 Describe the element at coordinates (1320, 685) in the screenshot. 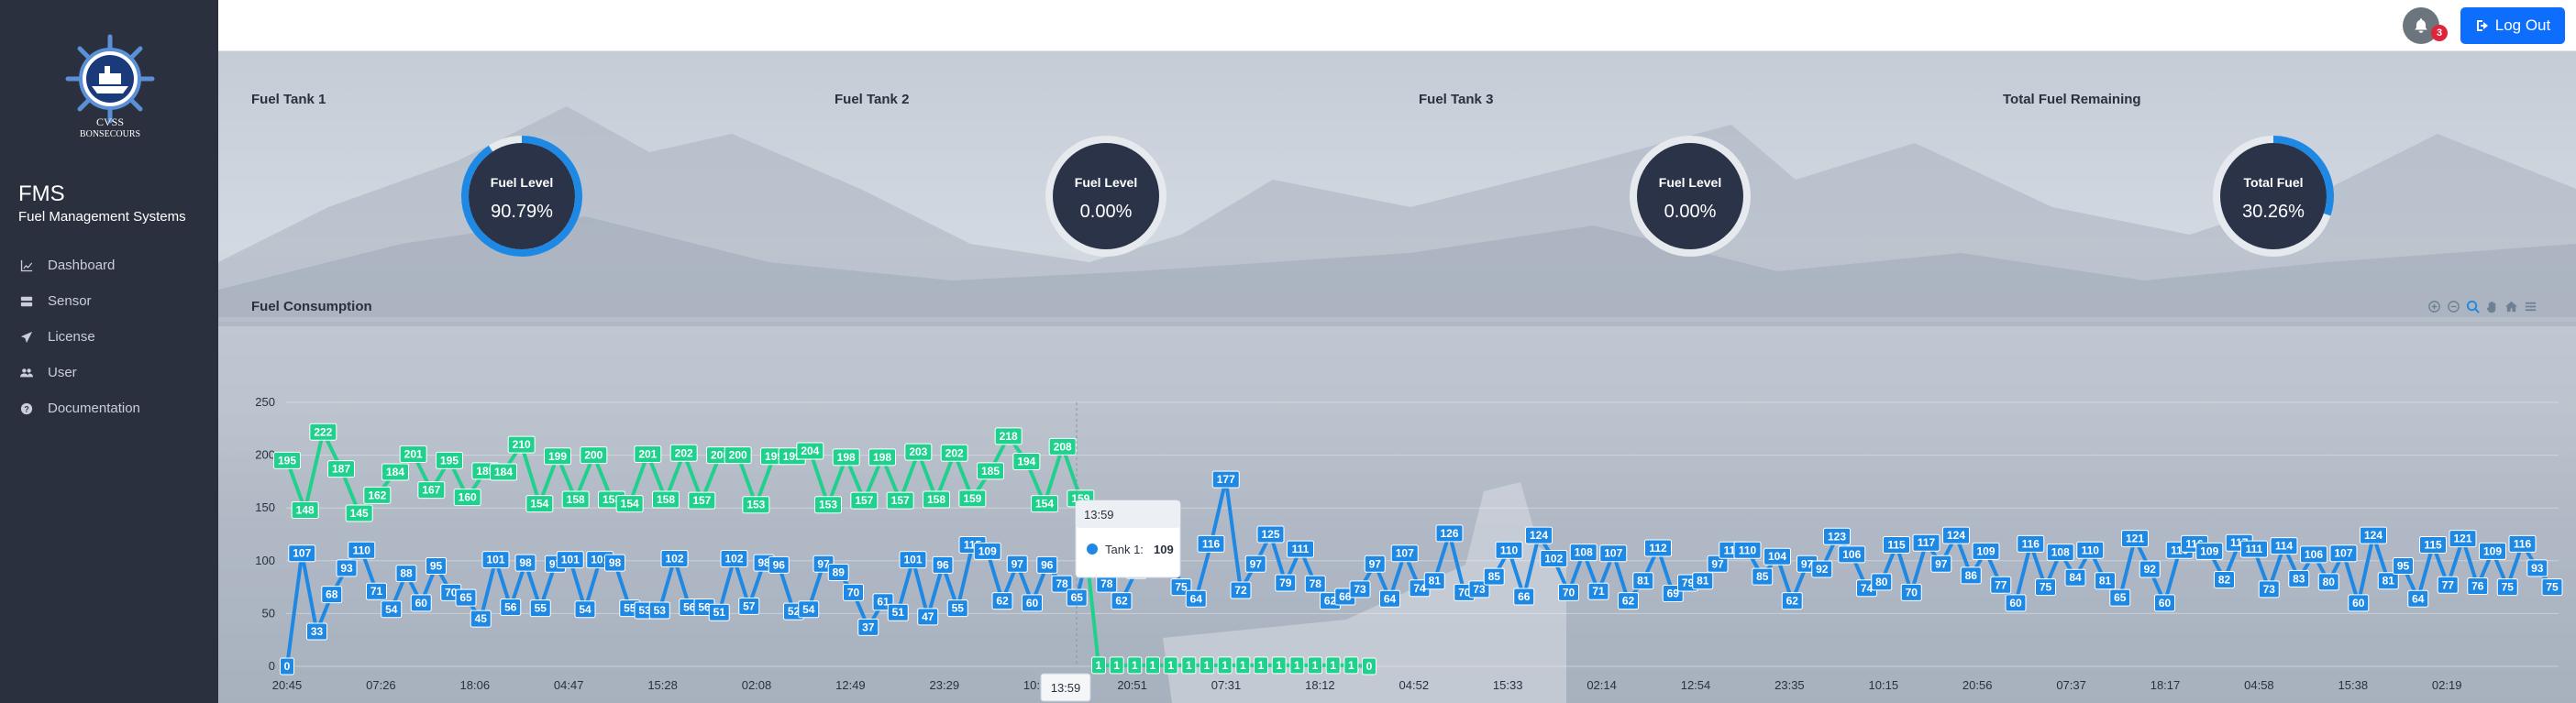

I see `x-tick-label: 18:12` at that location.